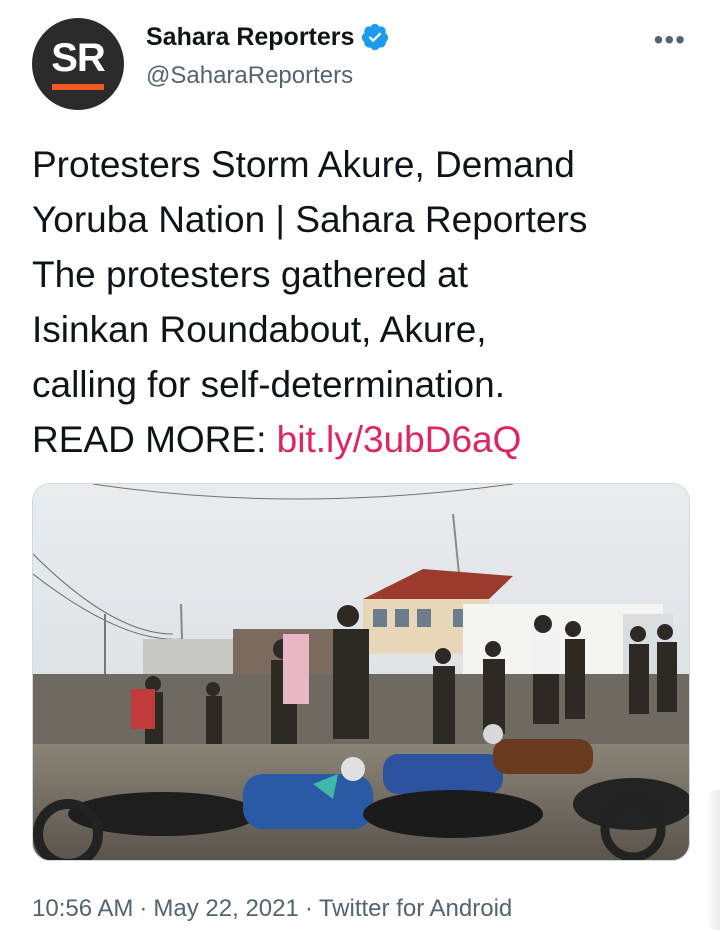 Image resolution: width=720 pixels, height=944 pixels. I want to click on tweet-time: 10:56 AM, so click(82, 908).